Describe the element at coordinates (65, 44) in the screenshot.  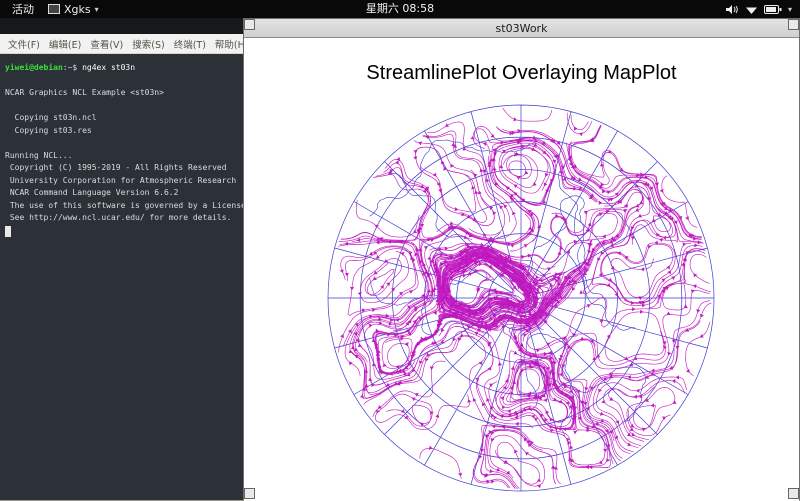
I see `terminal-menu-item: 编辑(E)` at that location.